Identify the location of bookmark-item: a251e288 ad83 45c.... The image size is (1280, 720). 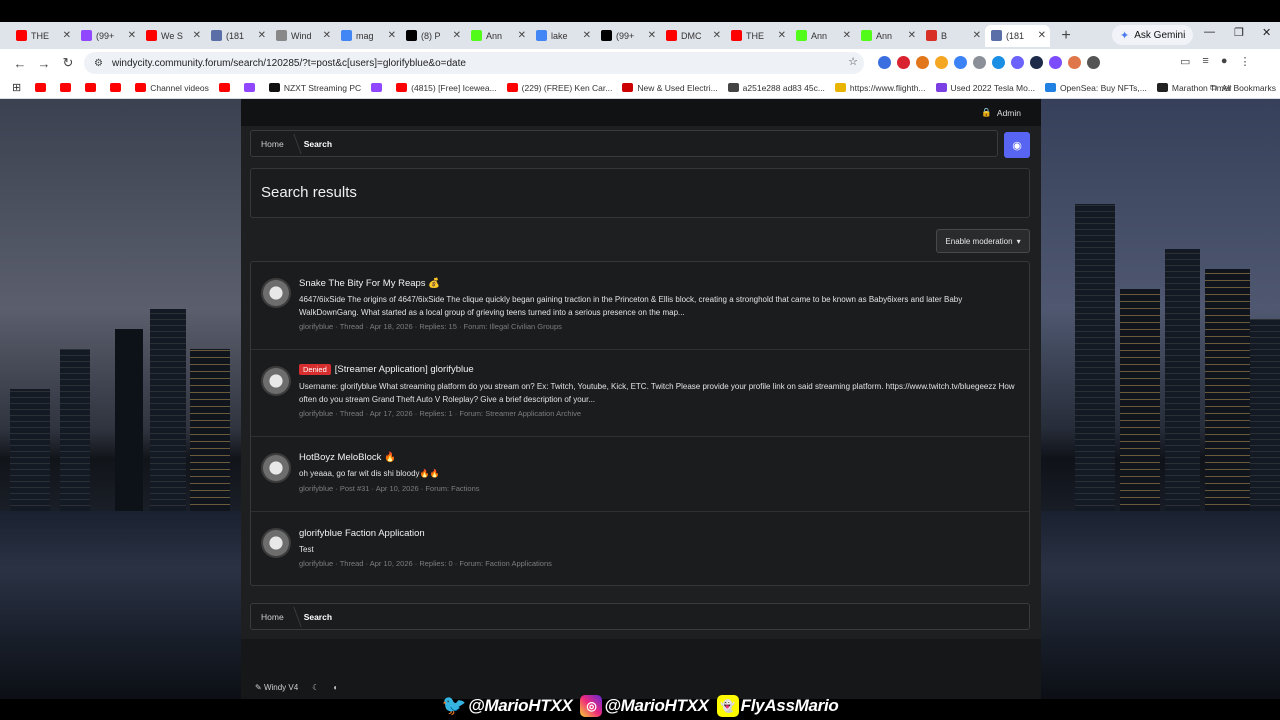
(776, 87).